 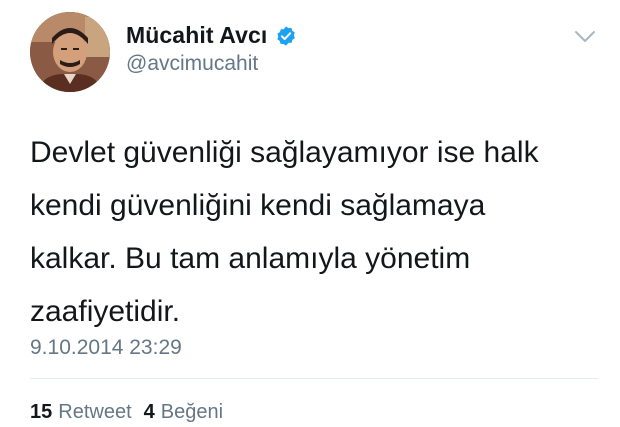 What do you see at coordinates (106, 348) in the screenshot?
I see `tweet-timestamp: 9.10.2014 23:29` at bounding box center [106, 348].